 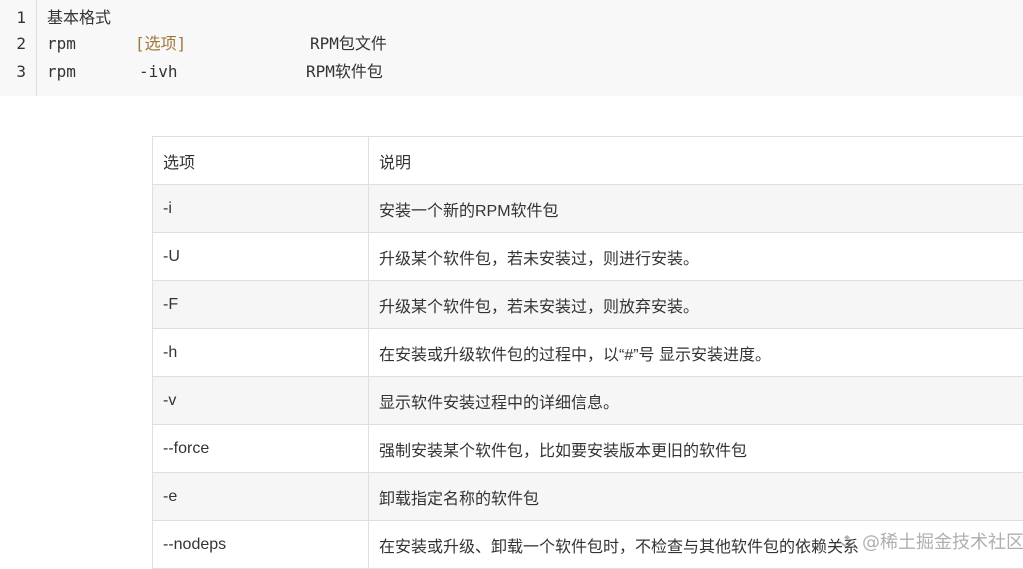 I want to click on description-cell: 升级某个软件包，若未安装过，则放弃安装。, so click(x=696, y=305).